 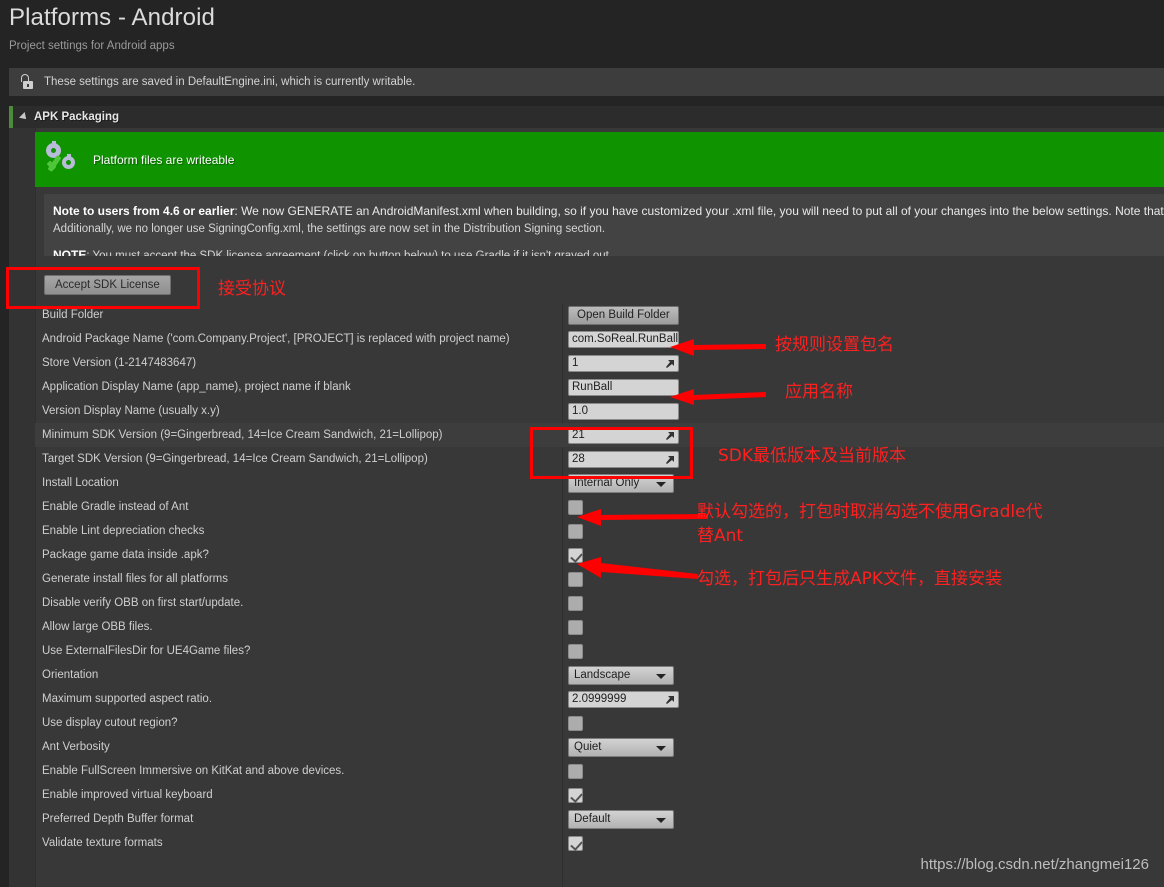 I want to click on dropdown-value: Landscape, so click(x=602, y=674).